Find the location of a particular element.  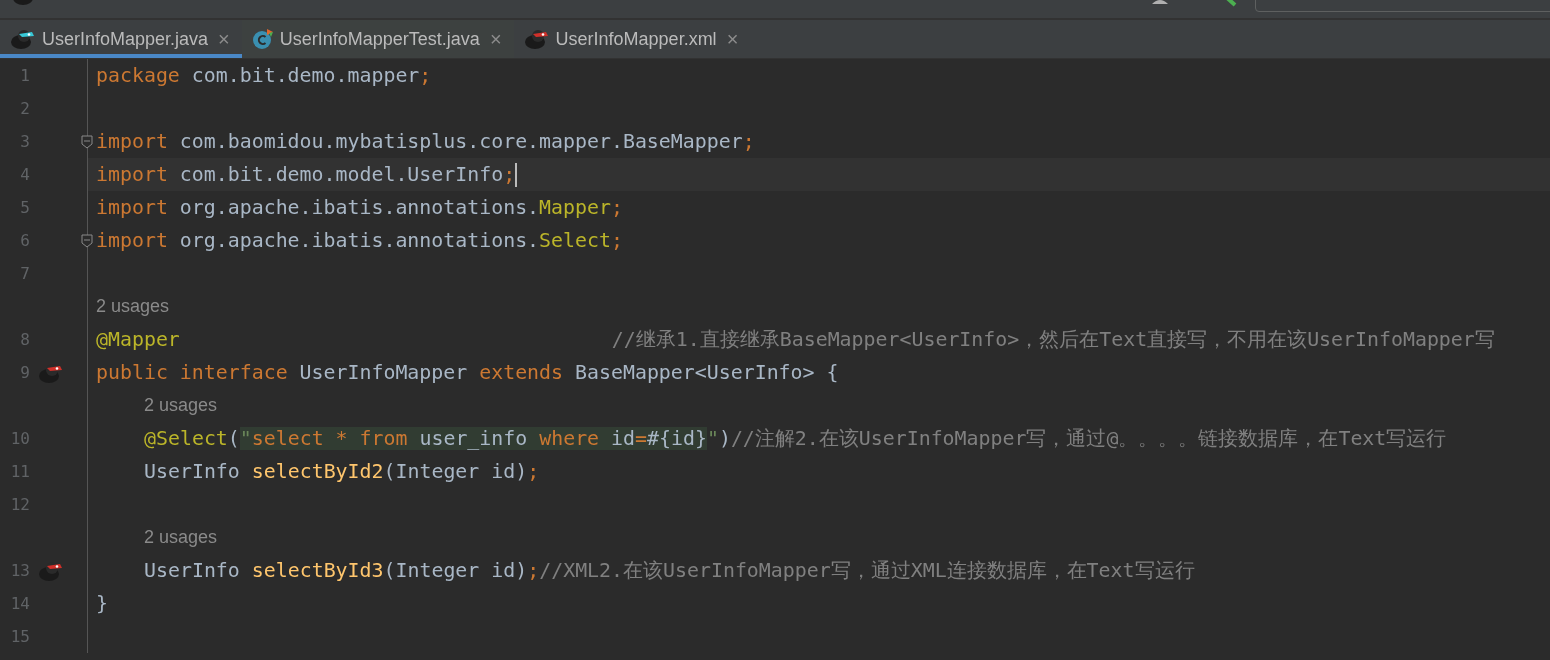

code-line: @Mapper //继承1.直接继承BaseMapper<UserInfo>，然后在Text直接写，不用在该UserInfoMapper写 is located at coordinates (795, 340).